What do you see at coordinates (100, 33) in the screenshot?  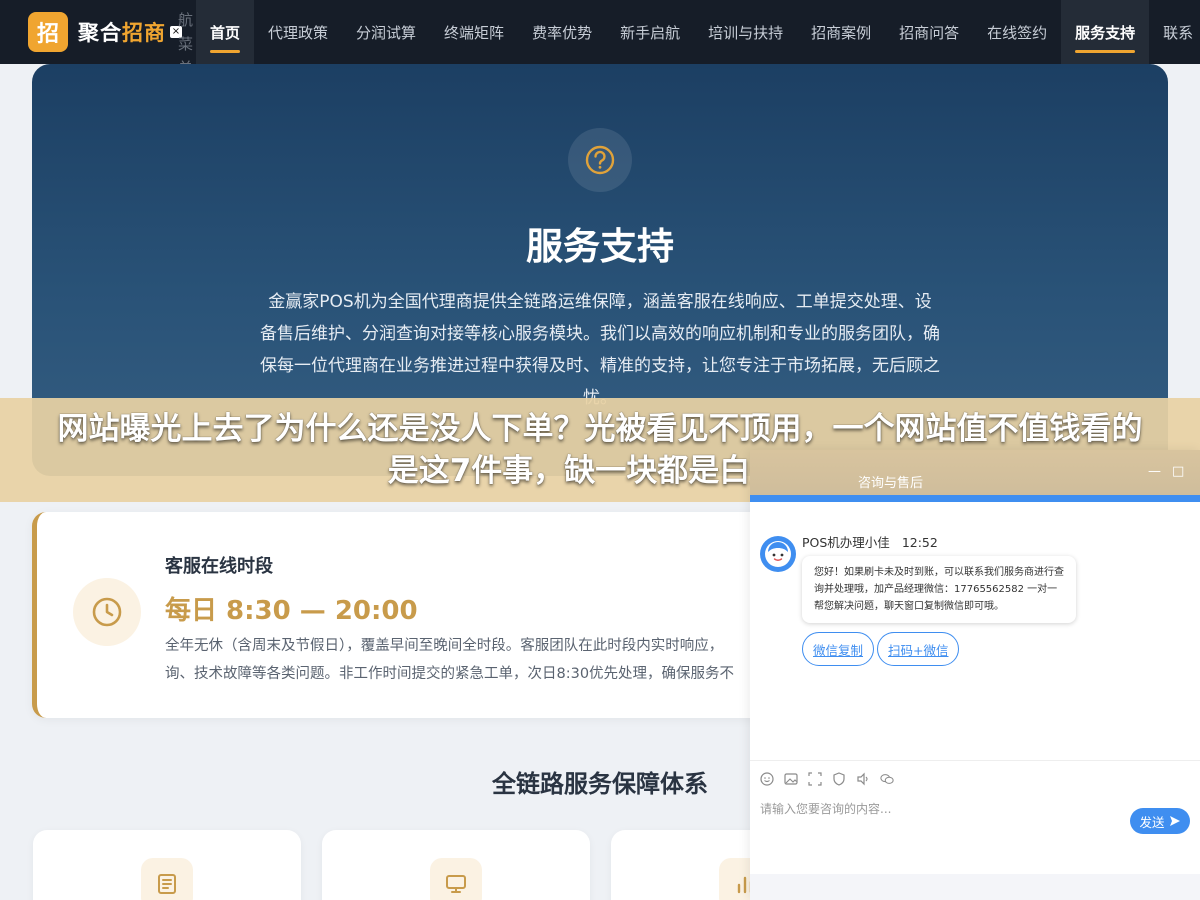 I see `brand-name-part1: 聚合` at bounding box center [100, 33].